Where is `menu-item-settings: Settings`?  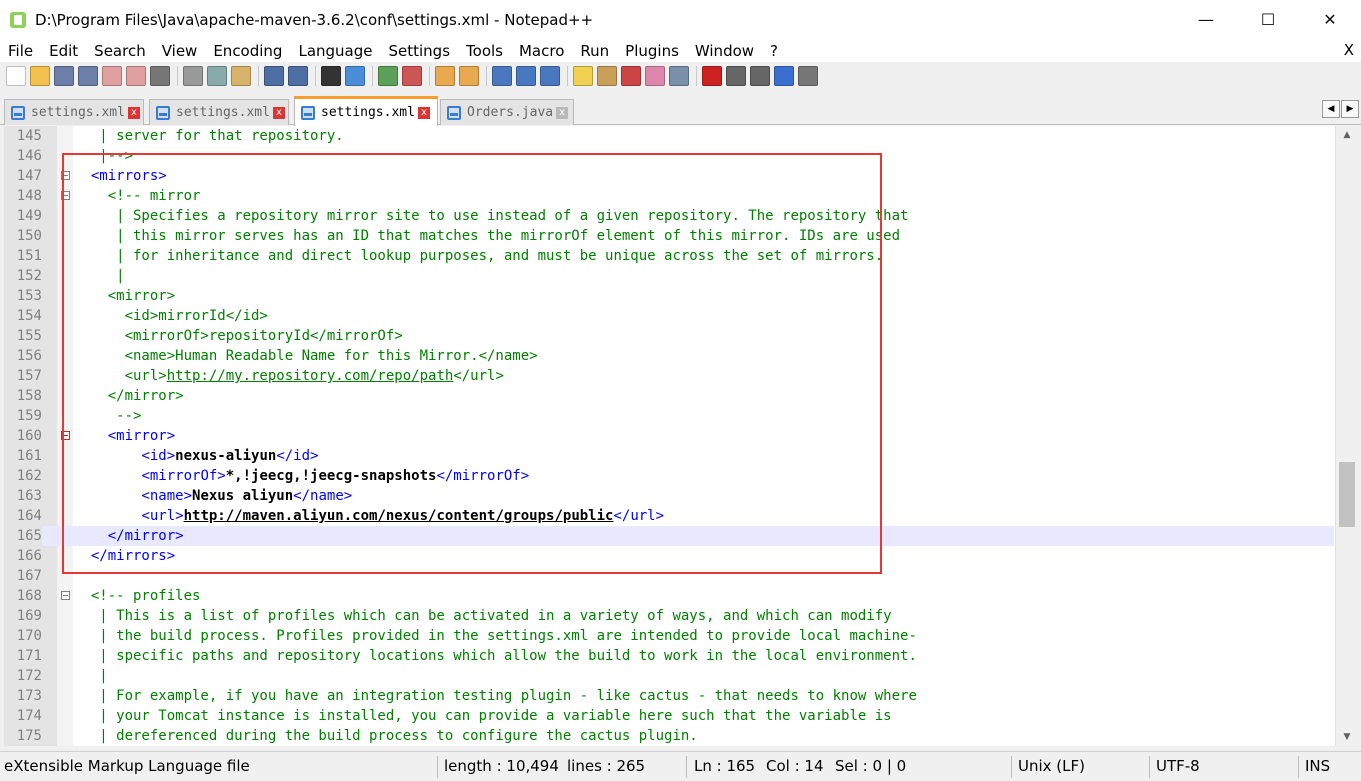
menu-item-settings: Settings is located at coordinates (420, 51).